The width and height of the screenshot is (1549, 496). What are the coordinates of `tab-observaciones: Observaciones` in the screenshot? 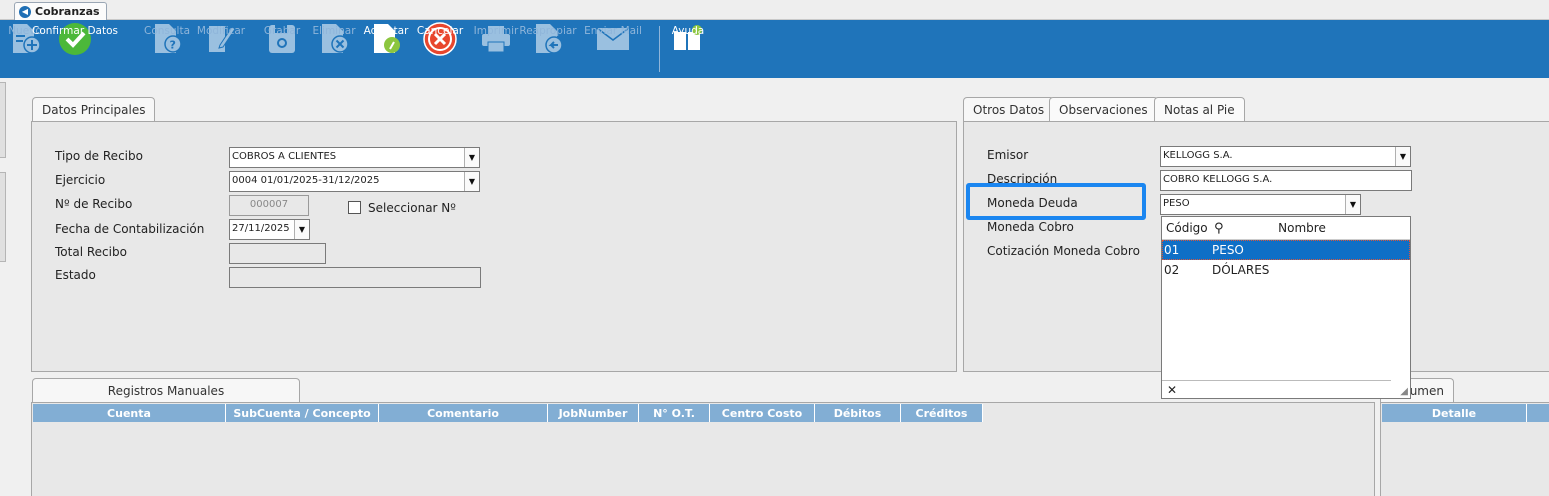 It's located at (1103, 109).